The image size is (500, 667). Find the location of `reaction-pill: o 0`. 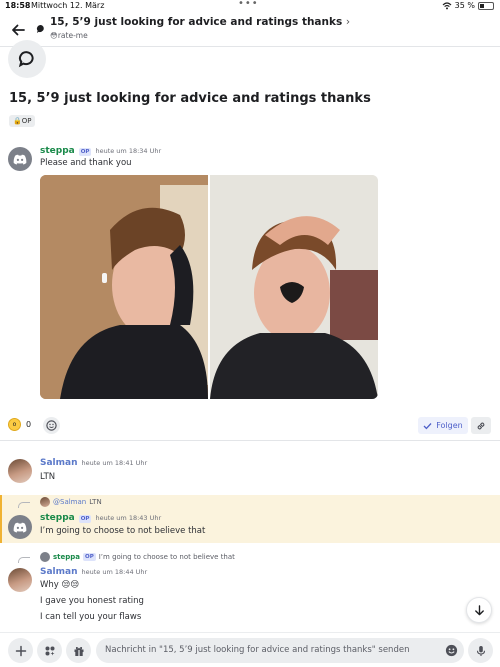

reaction-pill: o 0 is located at coordinates (19, 424).